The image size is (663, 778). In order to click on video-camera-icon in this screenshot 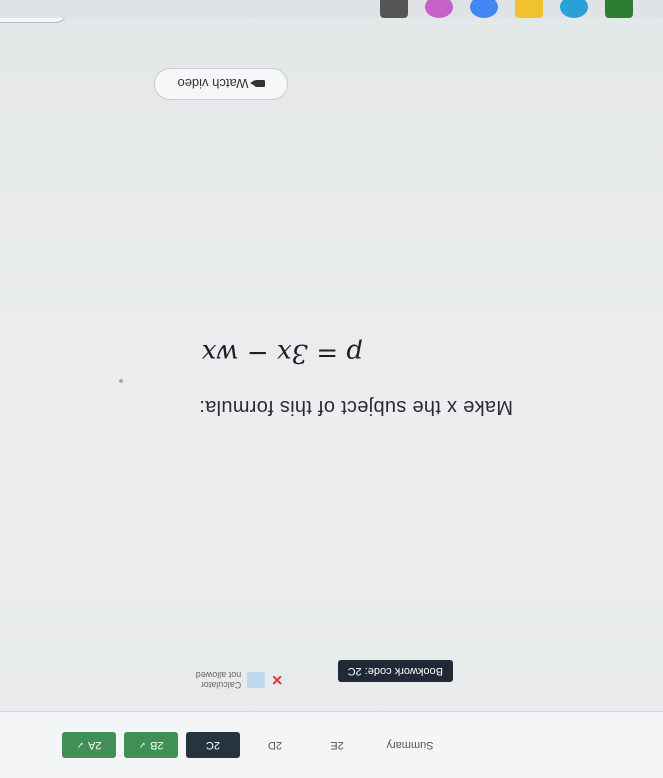, I will do `click(259, 84)`.